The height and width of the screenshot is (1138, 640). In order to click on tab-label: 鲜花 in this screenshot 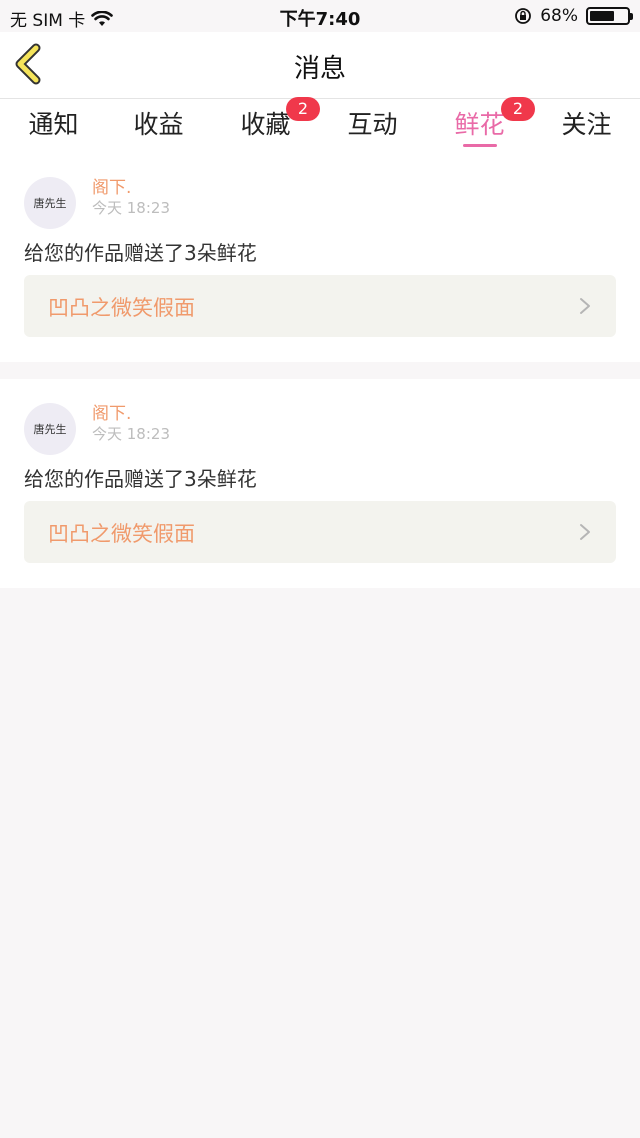, I will do `click(479, 124)`.